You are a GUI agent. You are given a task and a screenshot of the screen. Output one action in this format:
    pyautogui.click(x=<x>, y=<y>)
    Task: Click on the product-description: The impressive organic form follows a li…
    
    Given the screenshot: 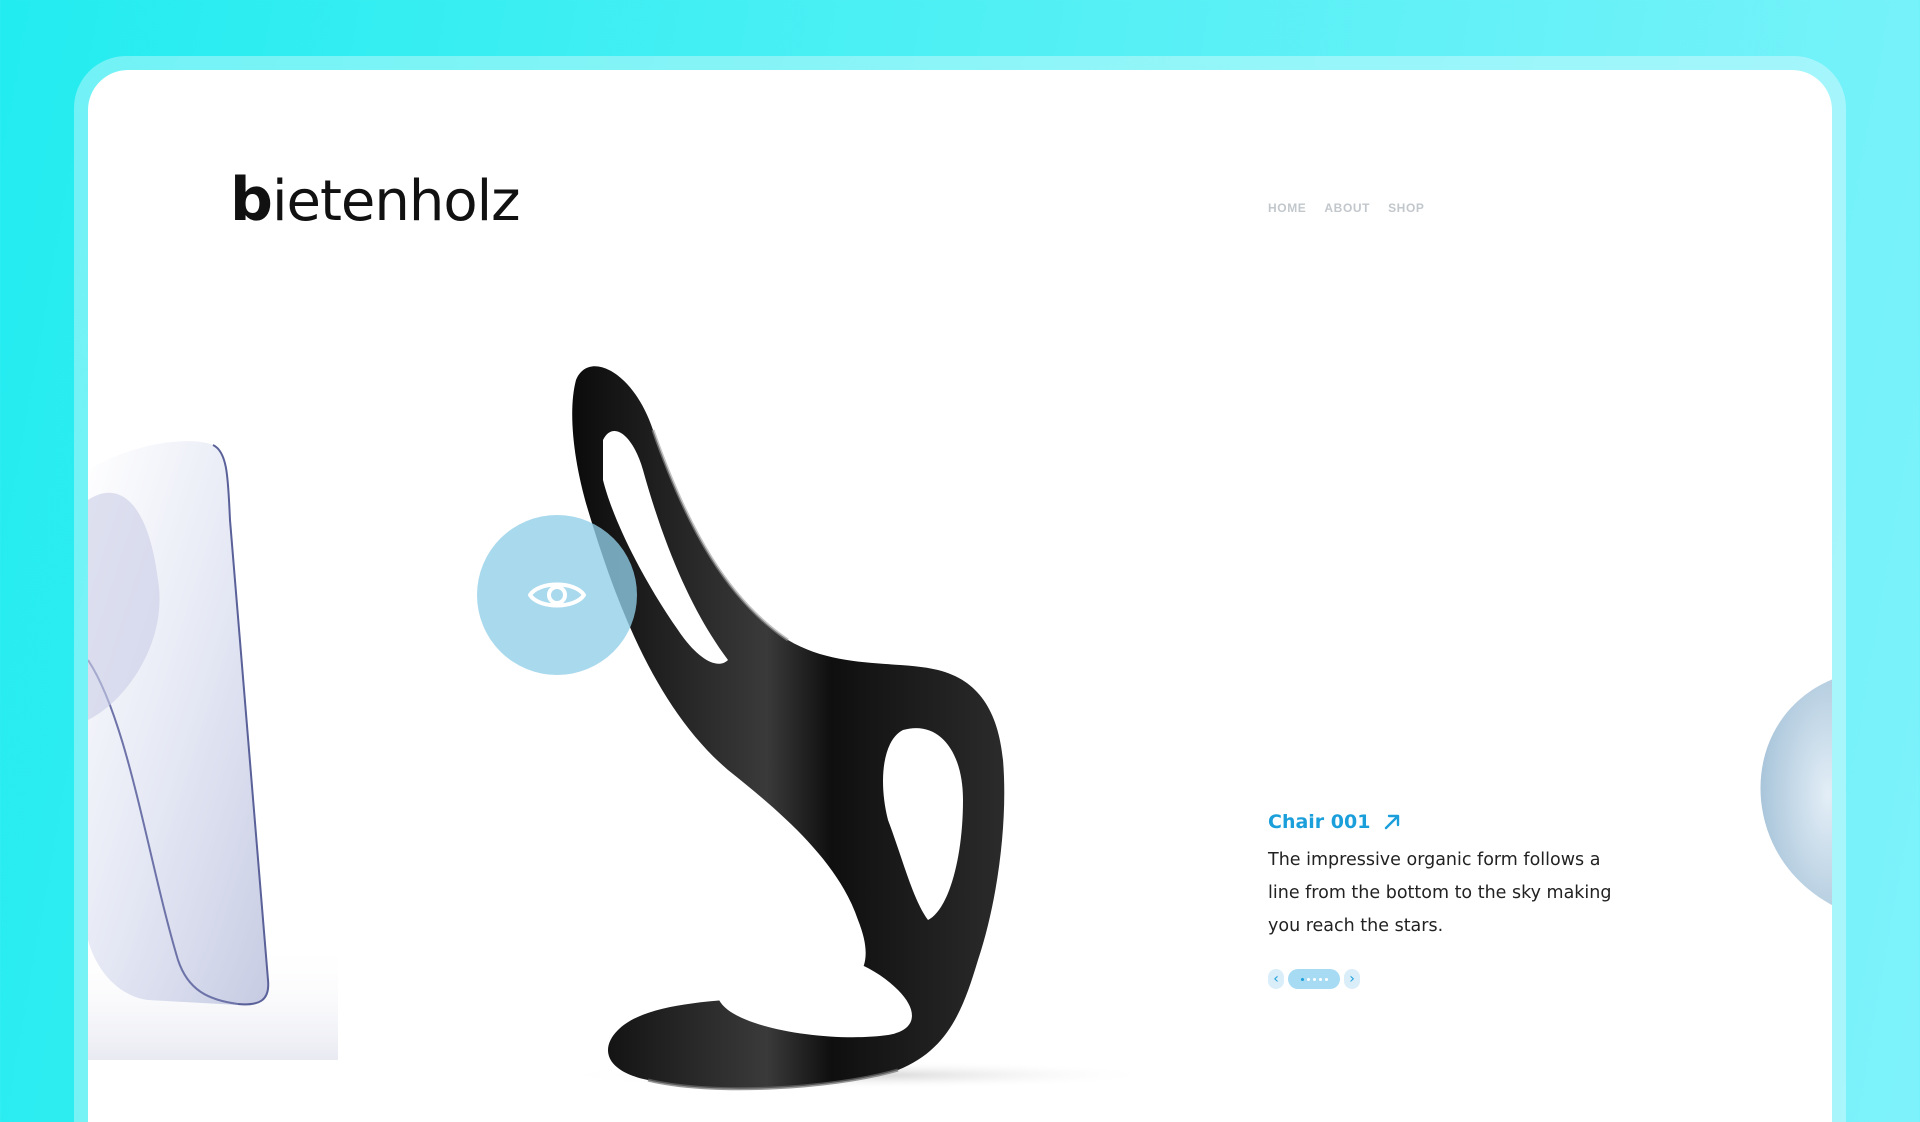 What is the action you would take?
    pyautogui.click(x=1440, y=893)
    